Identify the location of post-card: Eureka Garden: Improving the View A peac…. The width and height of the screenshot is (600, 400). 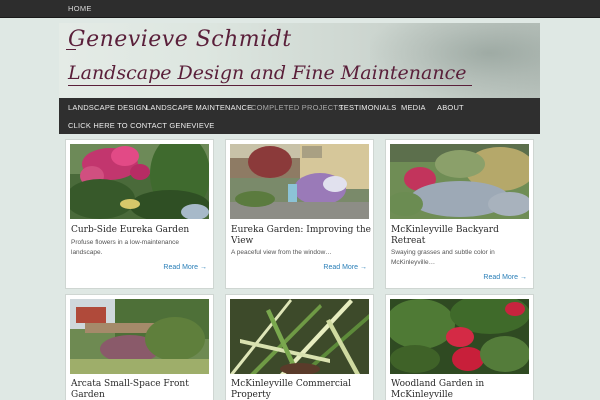
(299, 214).